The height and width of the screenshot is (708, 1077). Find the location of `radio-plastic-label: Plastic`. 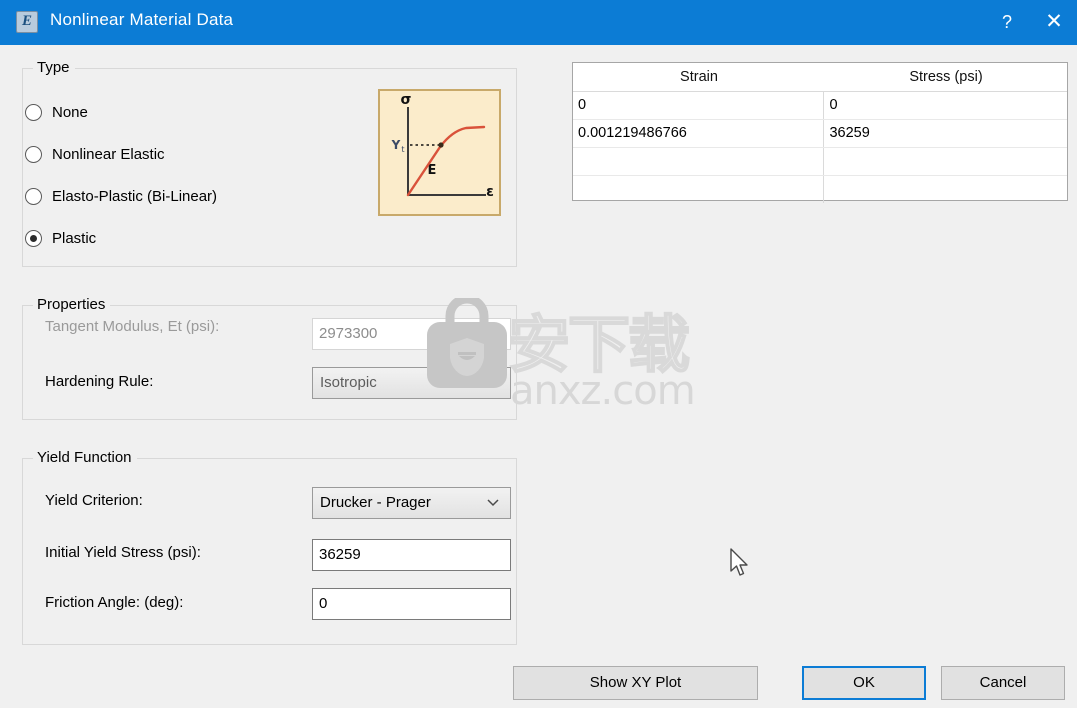

radio-plastic-label: Plastic is located at coordinates (74, 238).